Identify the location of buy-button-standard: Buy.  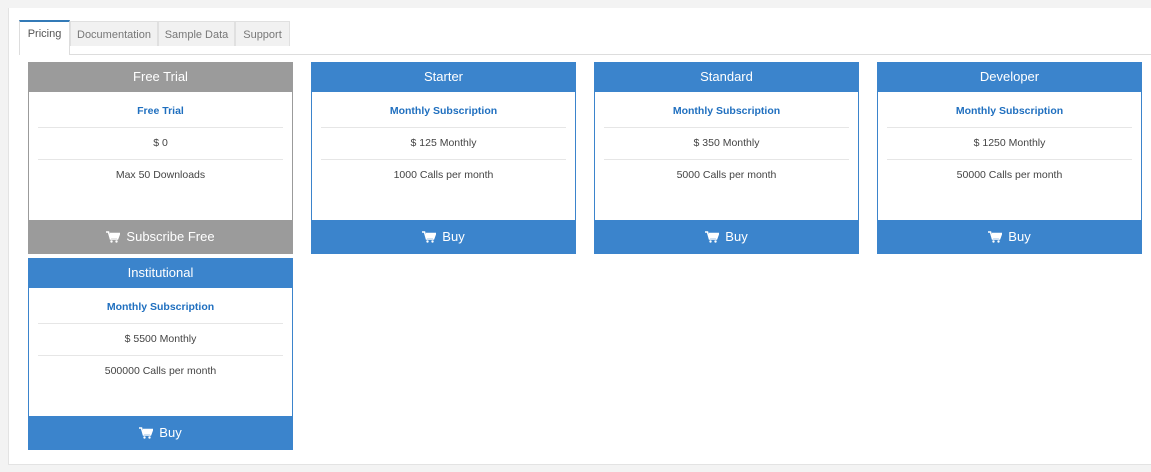
(726, 237).